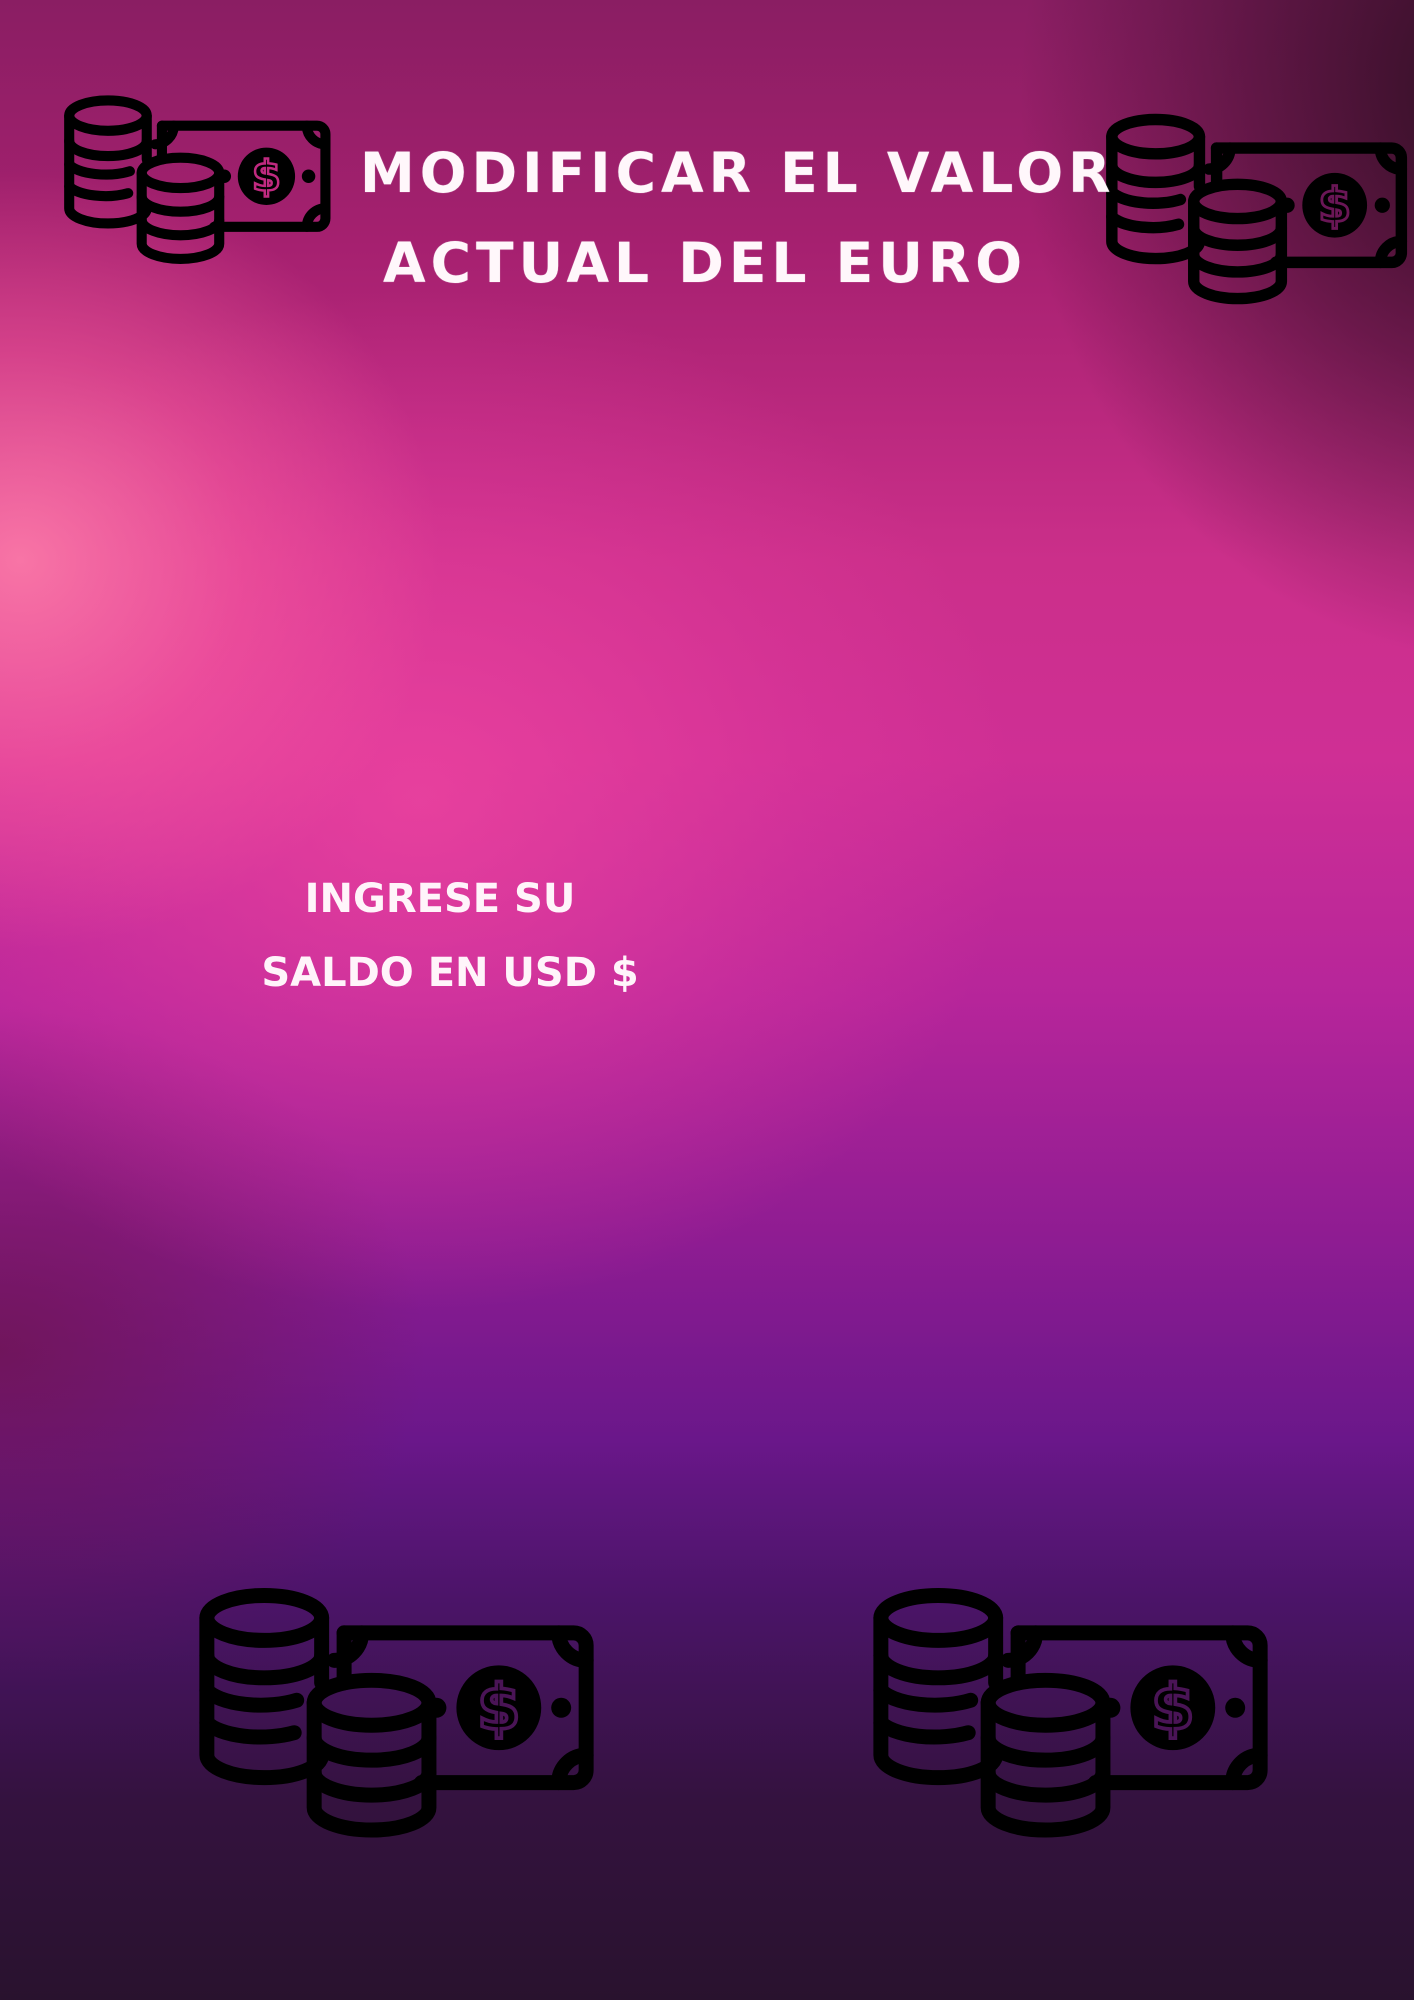 The image size is (1414, 2000). I want to click on balance-prompt: INGRESE SU SALDO EN USD $, so click(450, 936).